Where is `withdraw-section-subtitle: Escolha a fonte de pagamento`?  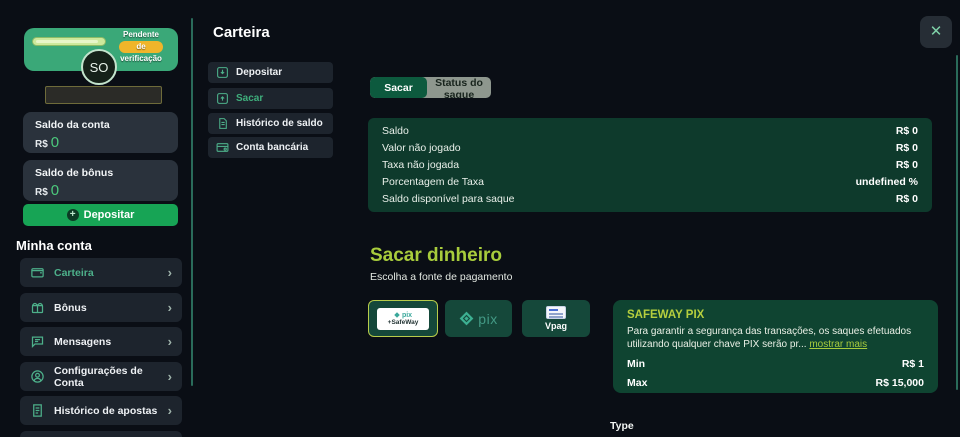 withdraw-section-subtitle: Escolha a fonte de pagamento is located at coordinates (441, 277).